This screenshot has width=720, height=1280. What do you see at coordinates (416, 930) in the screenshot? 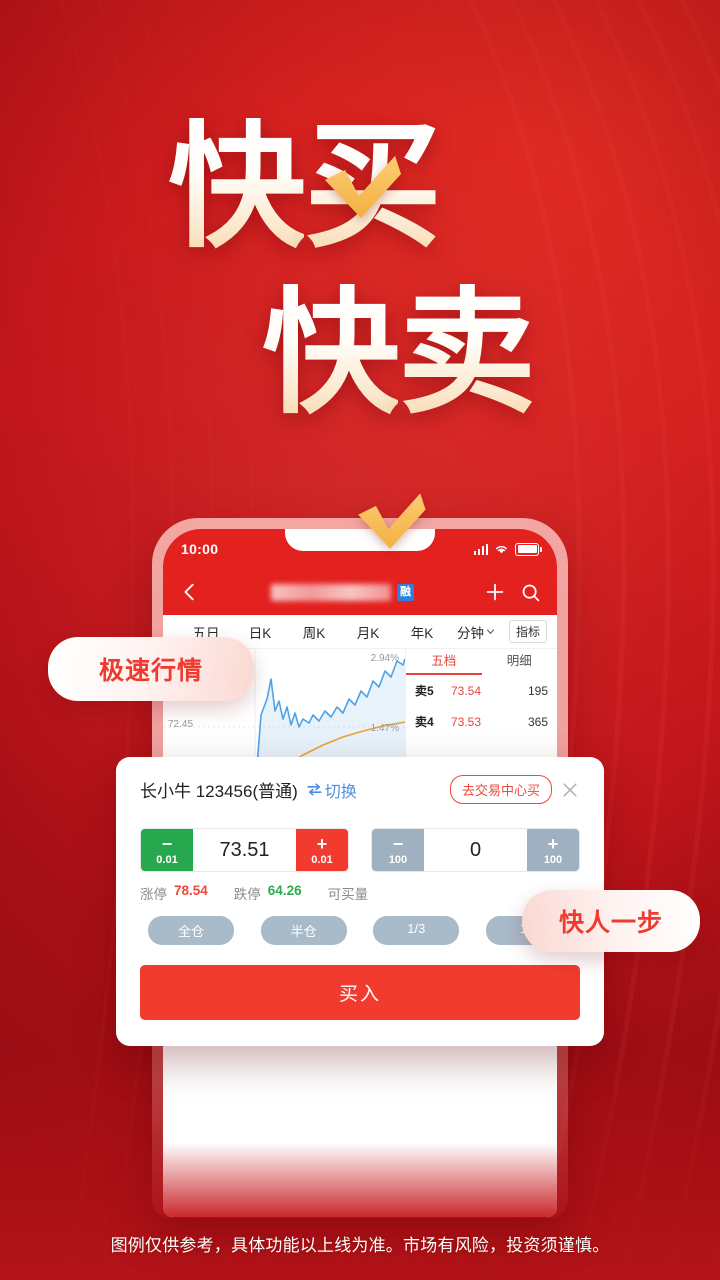
I see `chip-third-position: 1/3` at bounding box center [416, 930].